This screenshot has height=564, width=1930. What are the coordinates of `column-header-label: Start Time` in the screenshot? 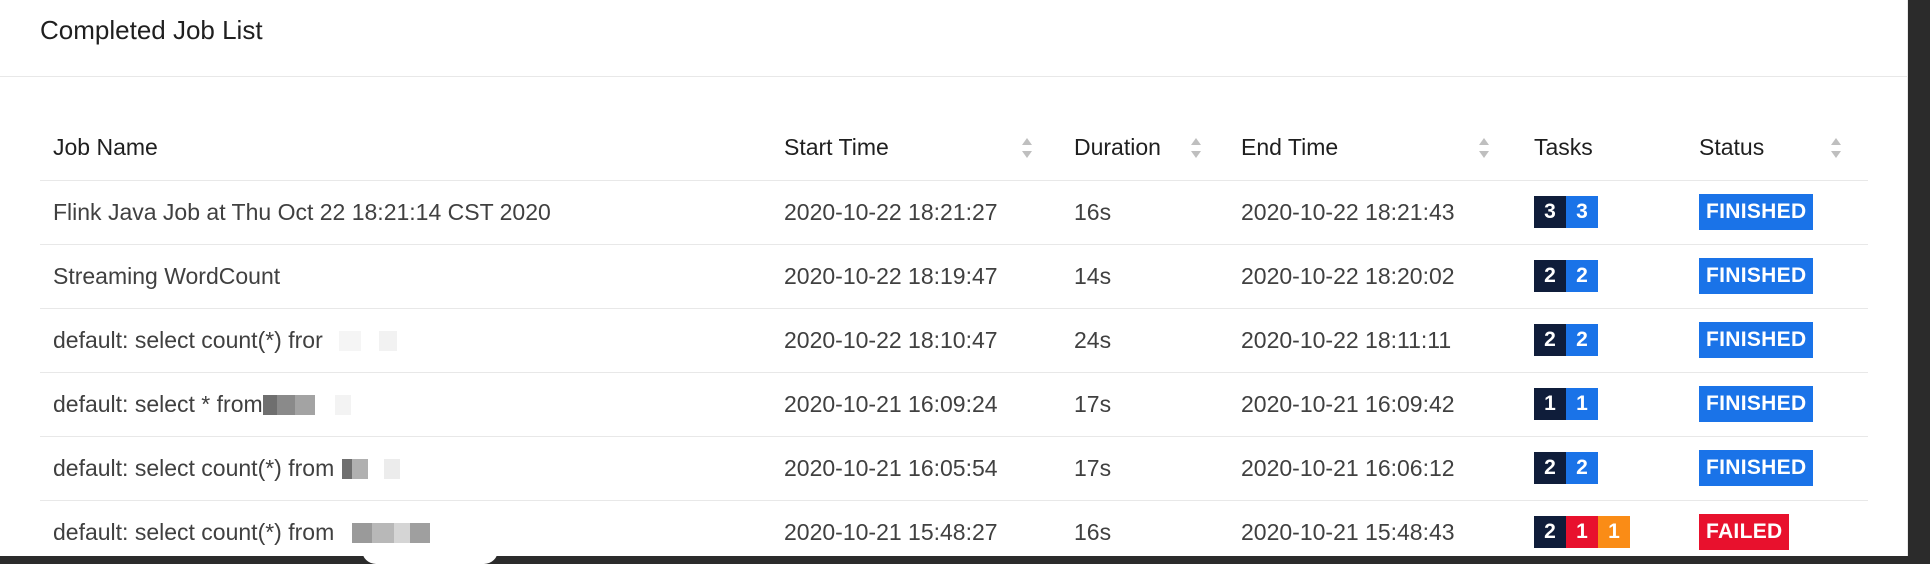 It's located at (836, 147).